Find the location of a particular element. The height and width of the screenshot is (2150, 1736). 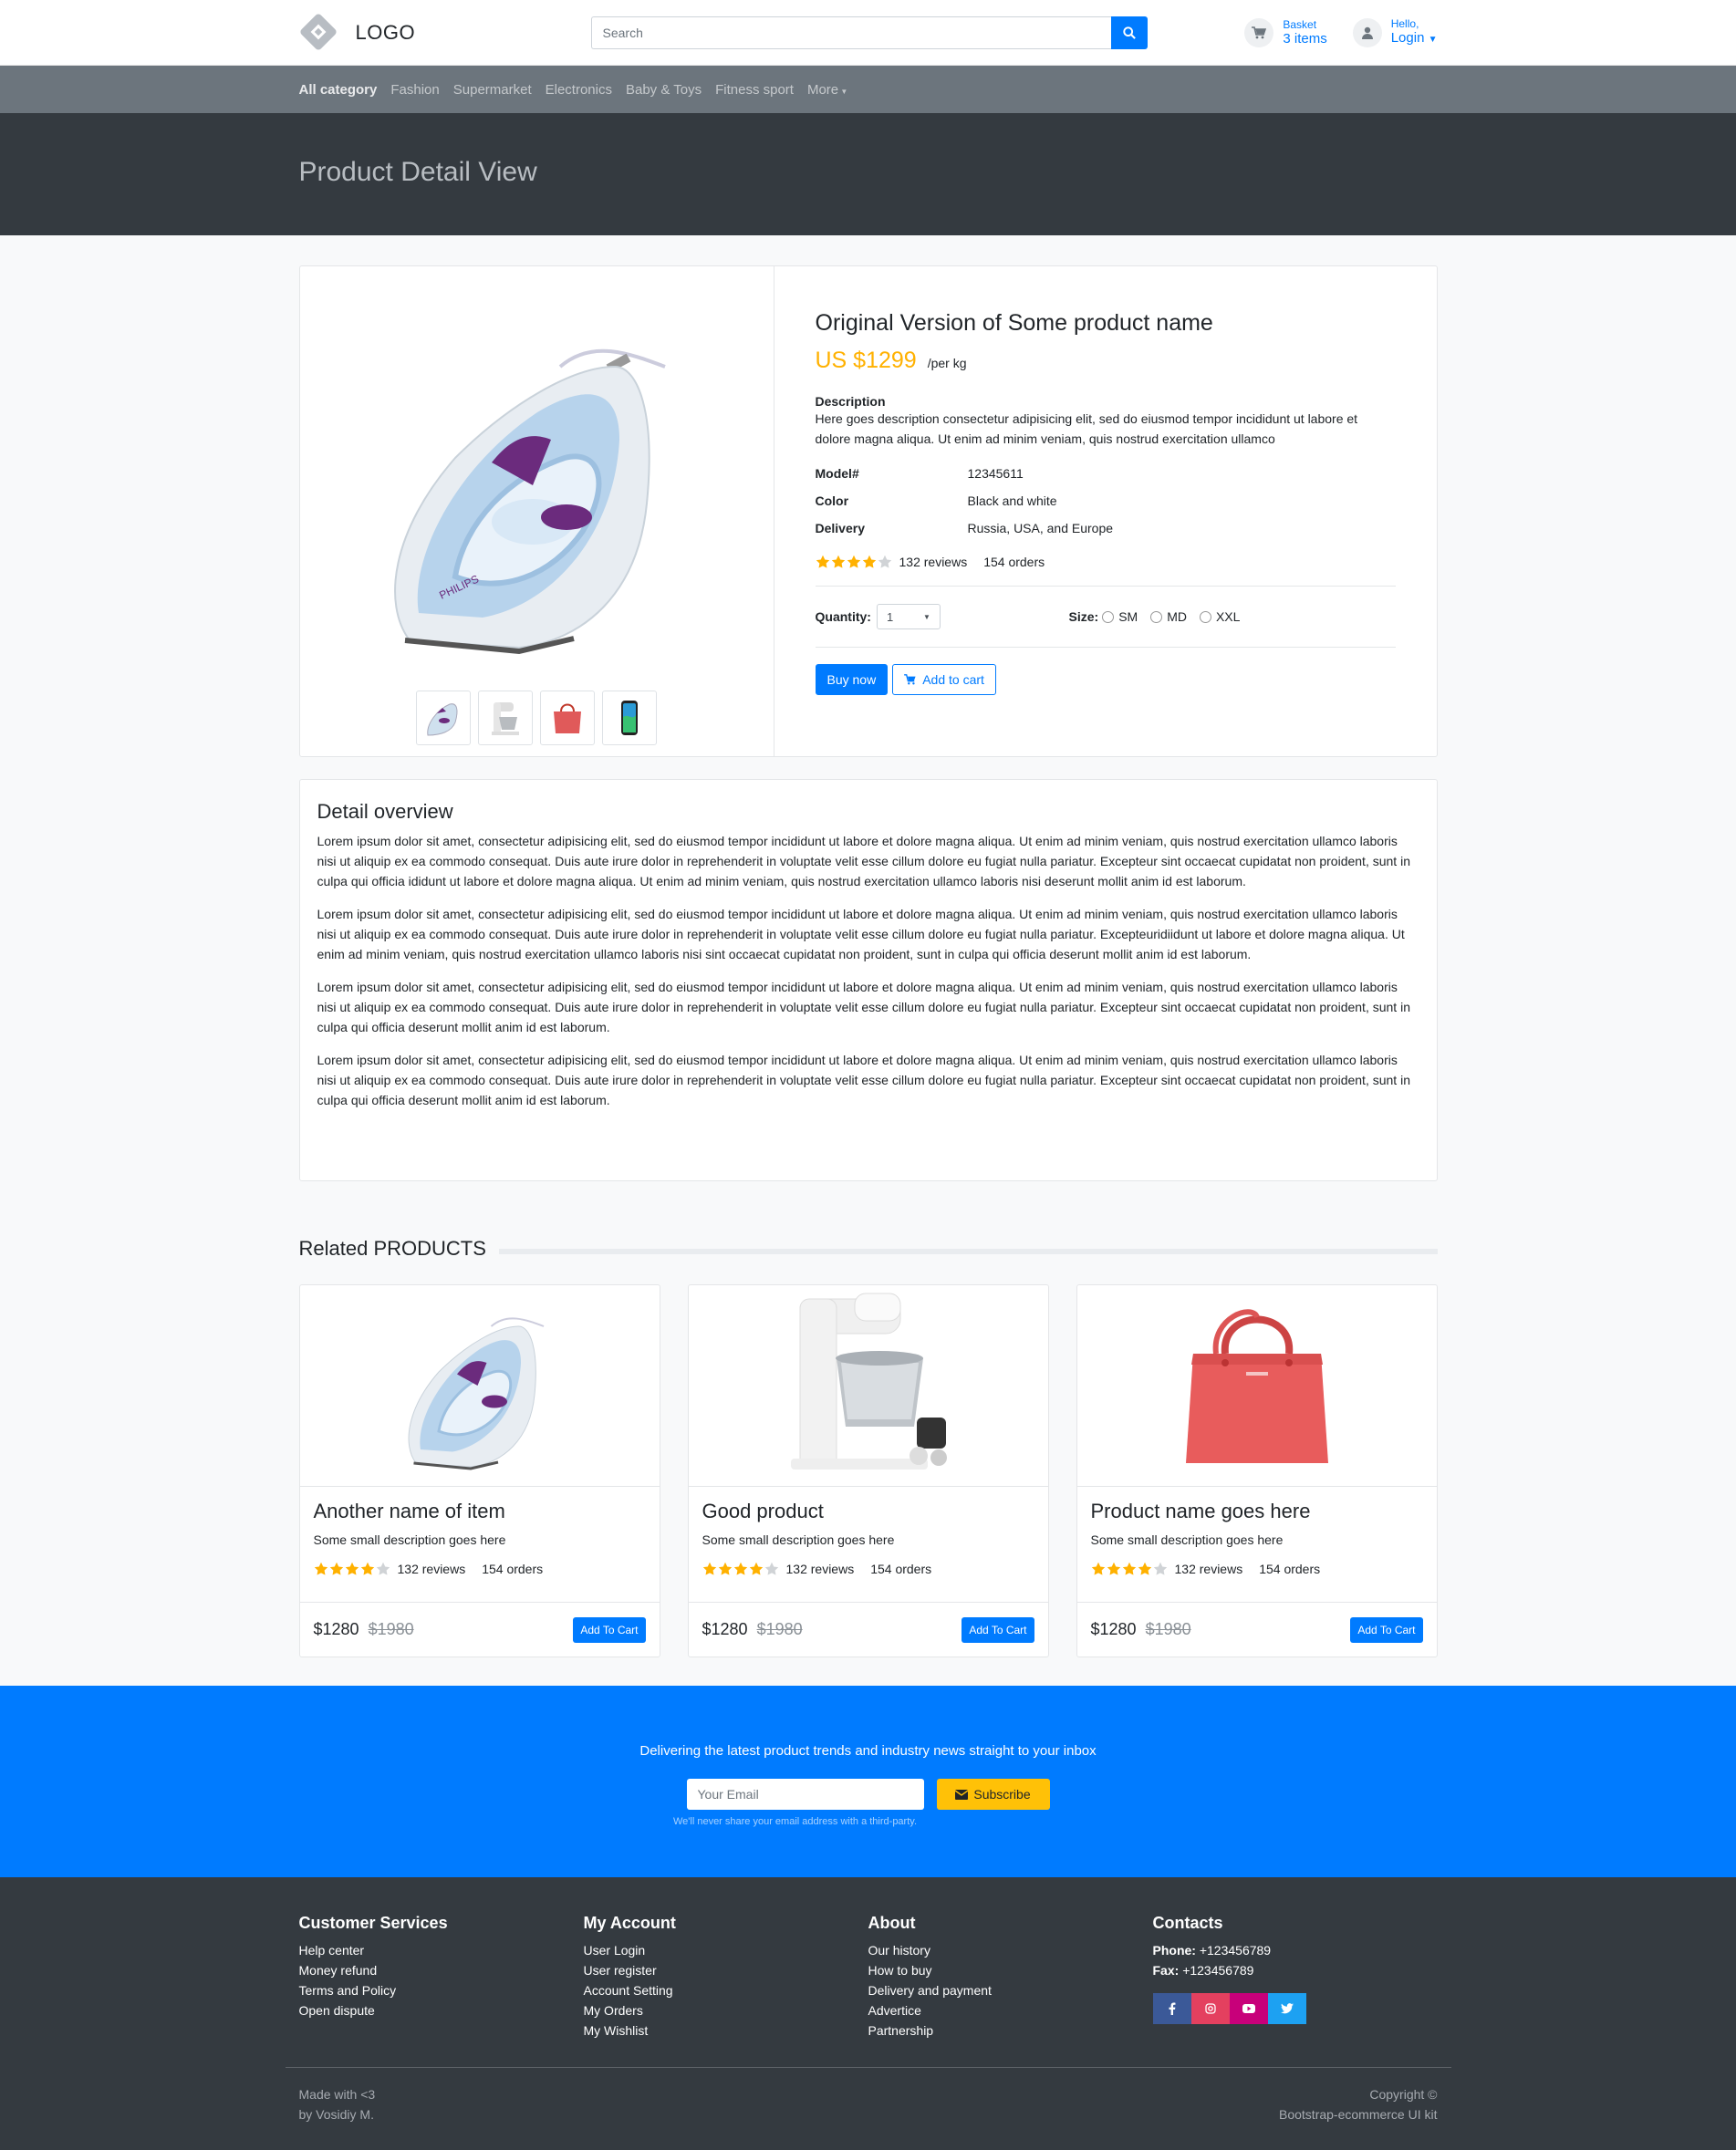

spec-row-model: Model# 12345611 is located at coordinates (1106, 473).